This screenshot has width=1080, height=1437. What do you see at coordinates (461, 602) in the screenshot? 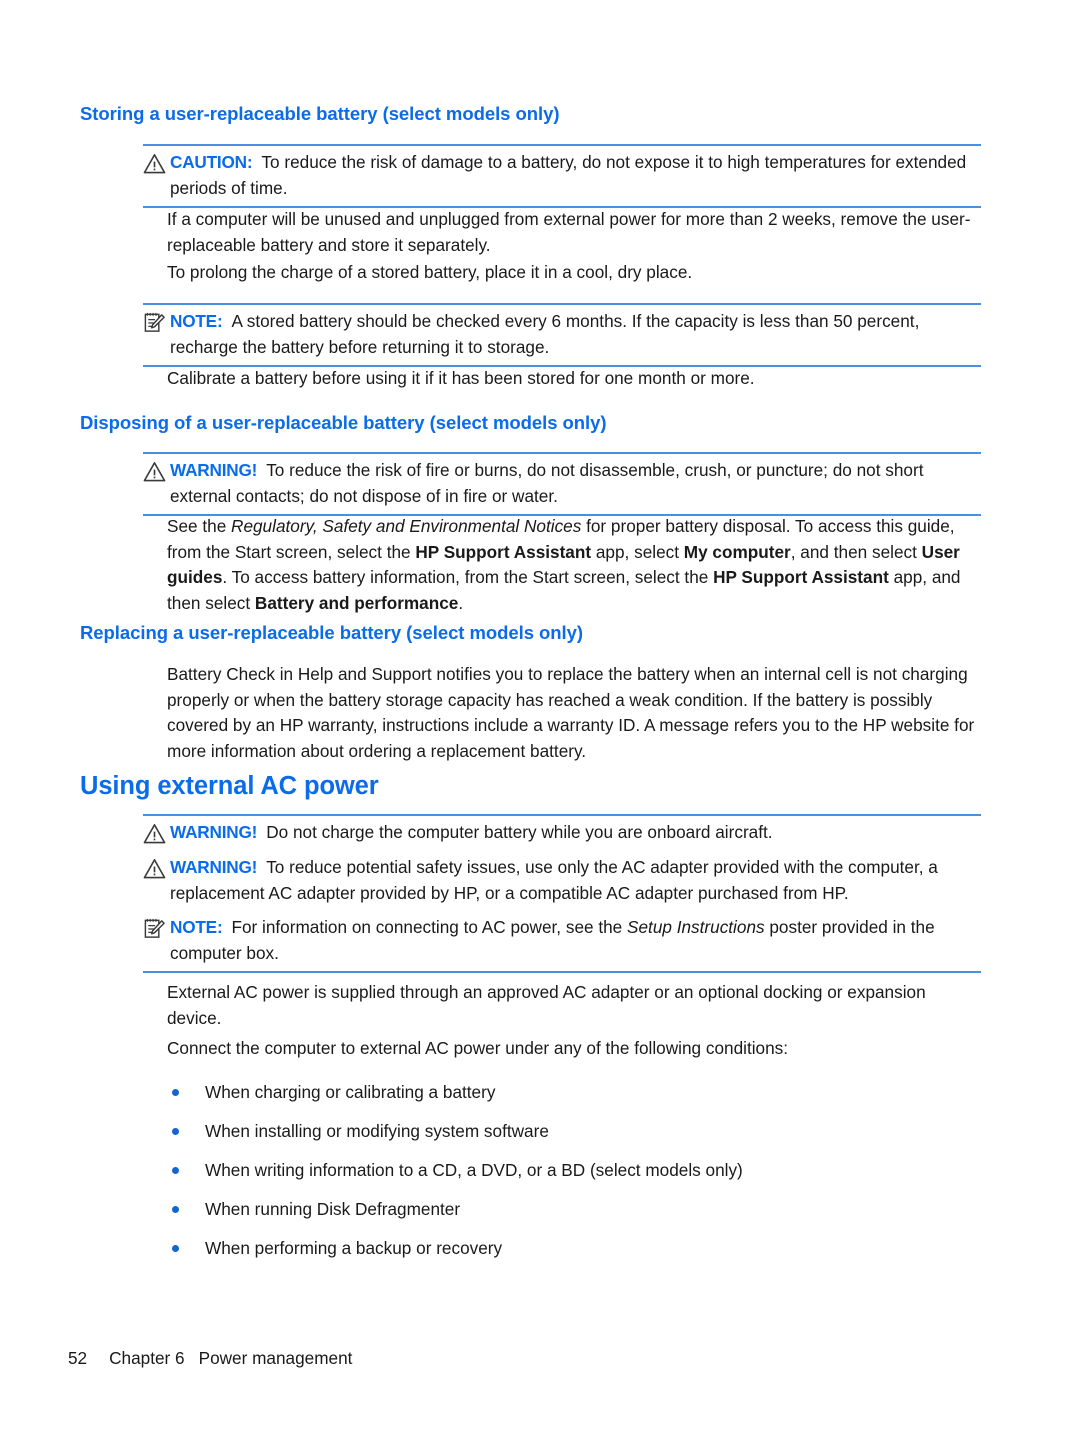
I see `regulatory-seg-7: .` at bounding box center [461, 602].